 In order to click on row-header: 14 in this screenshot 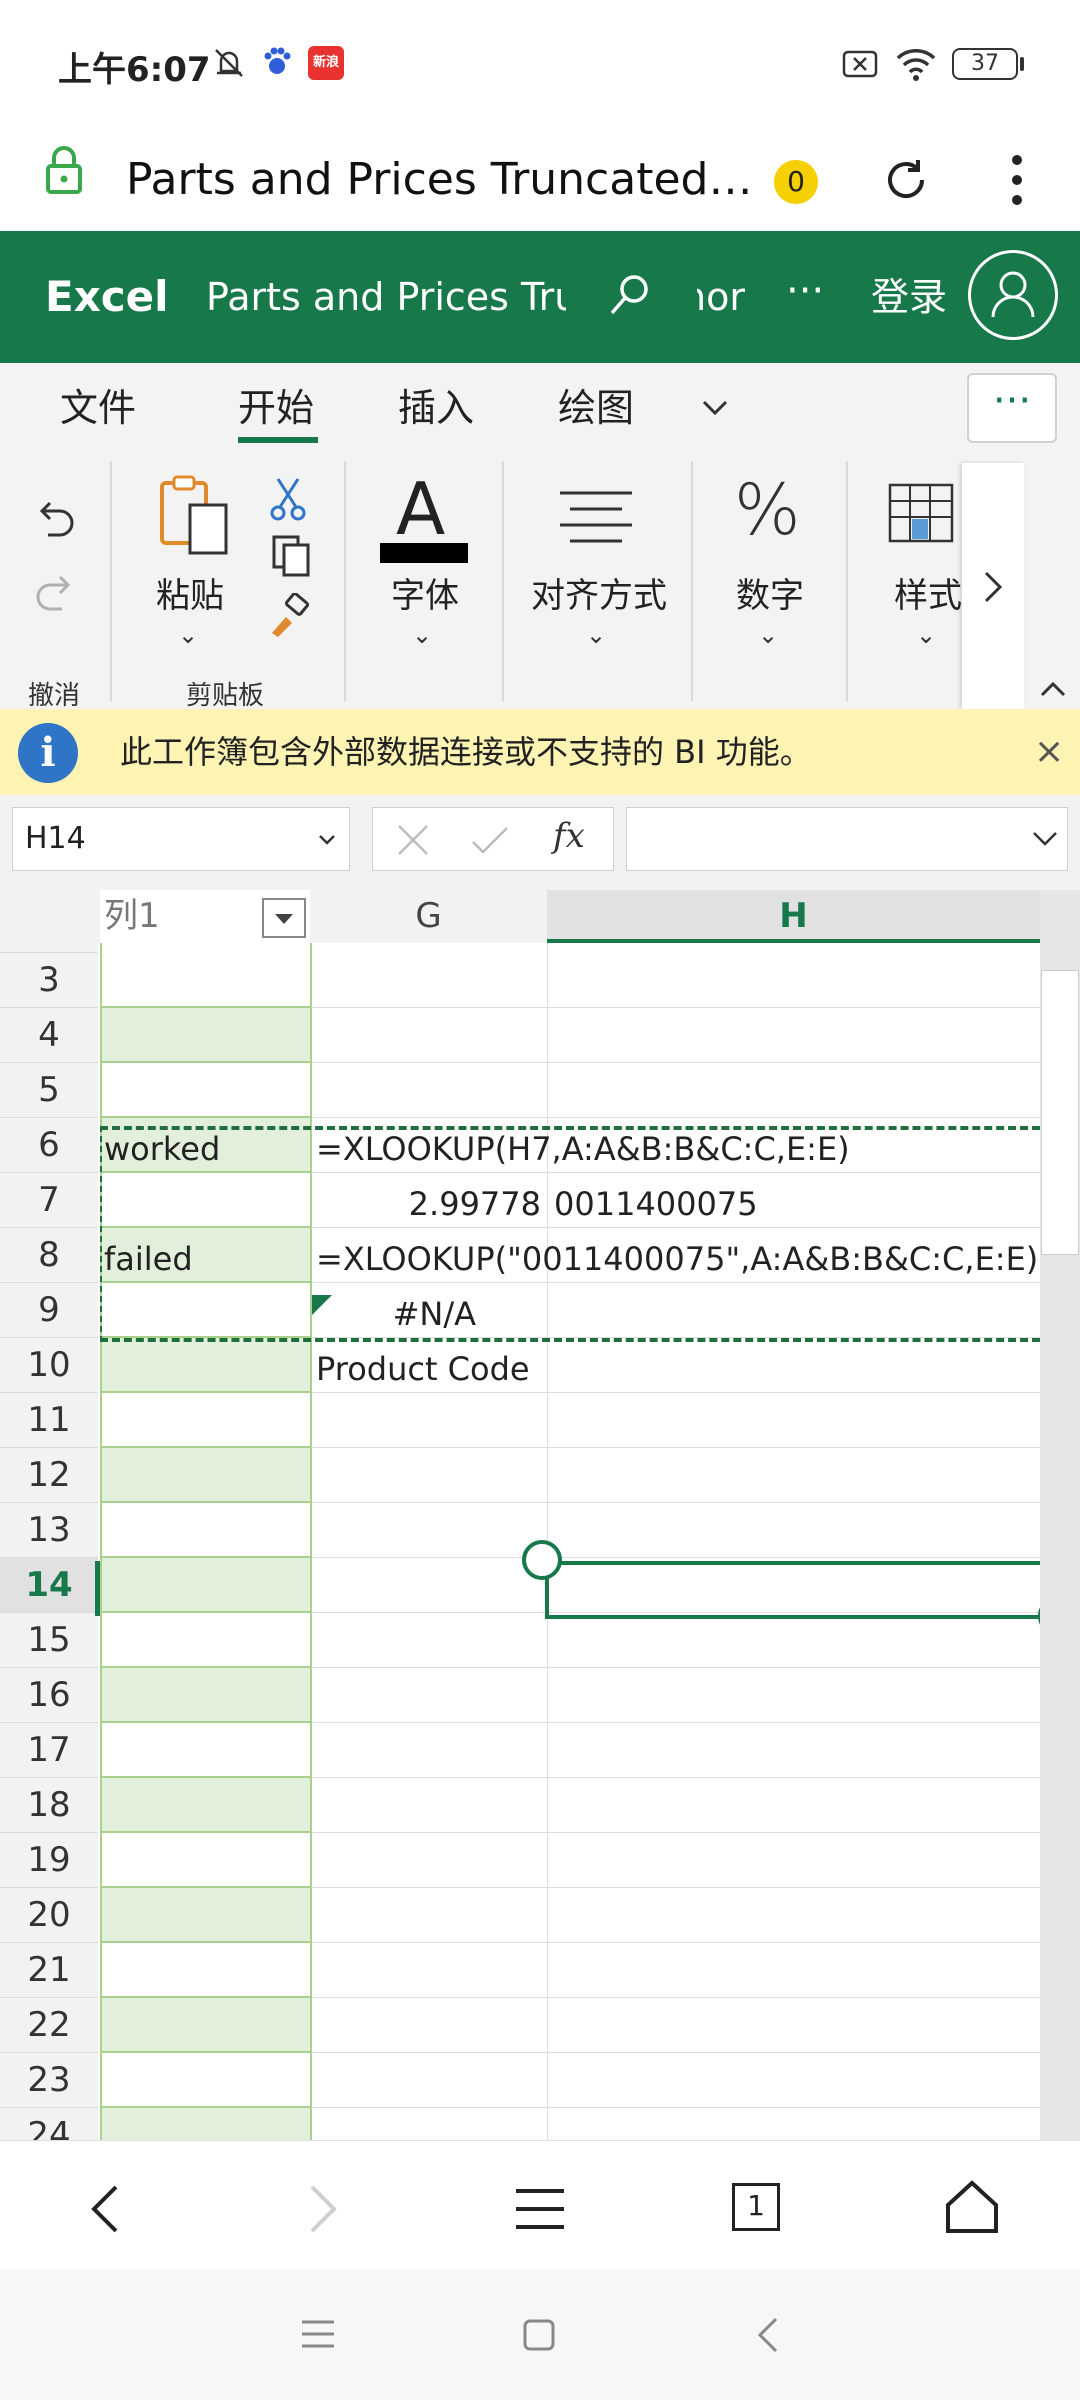, I will do `click(49, 1585)`.